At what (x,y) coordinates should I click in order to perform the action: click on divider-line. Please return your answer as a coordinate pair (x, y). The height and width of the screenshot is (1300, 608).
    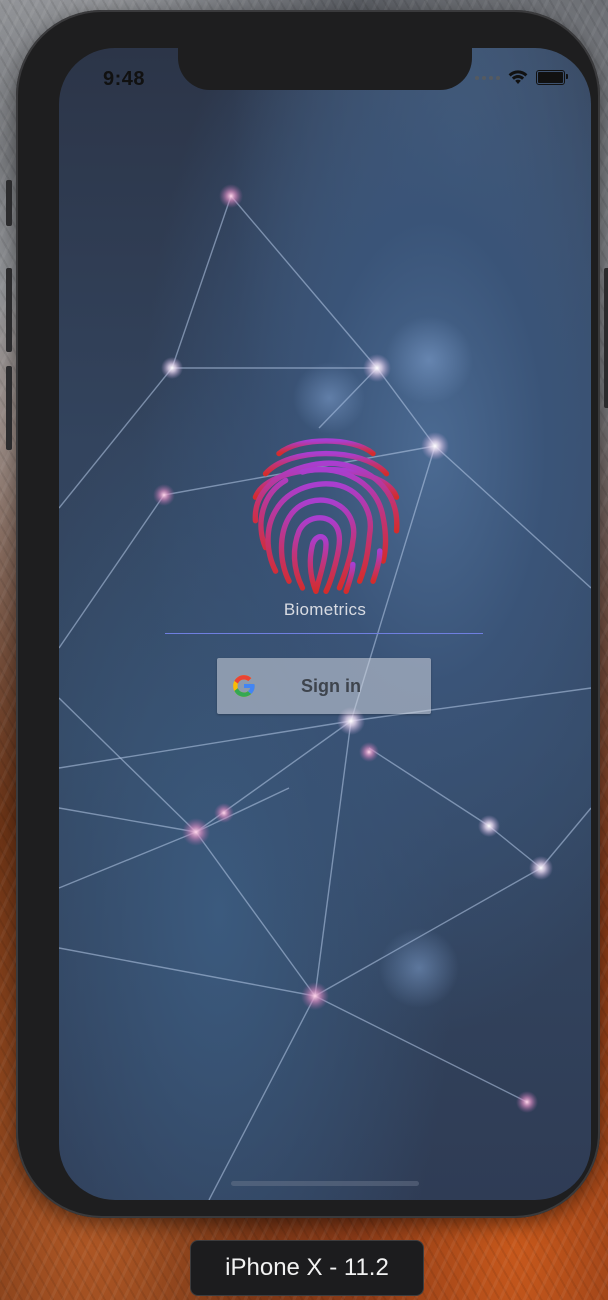
    Looking at the image, I should click on (324, 633).